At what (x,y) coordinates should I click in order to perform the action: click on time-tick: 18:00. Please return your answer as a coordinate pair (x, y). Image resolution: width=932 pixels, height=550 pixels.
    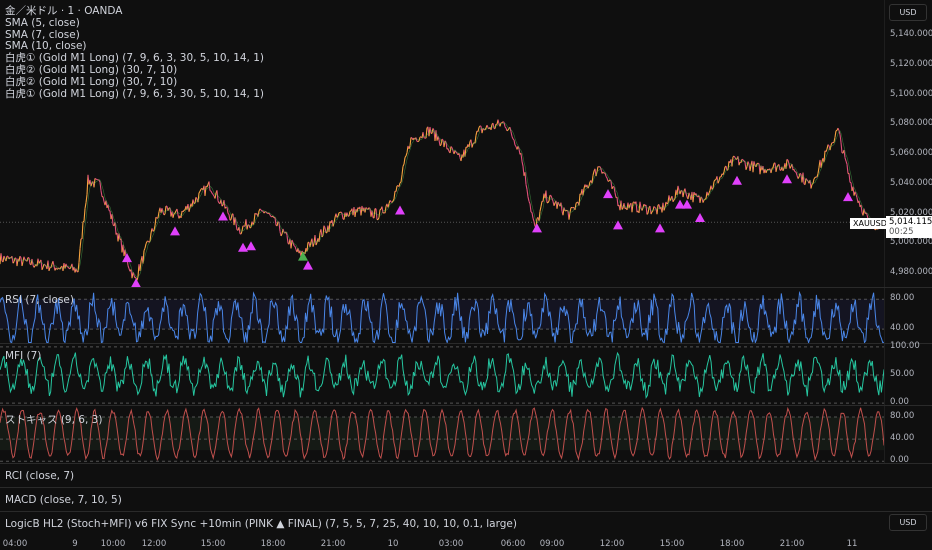
    Looking at the image, I should click on (273, 544).